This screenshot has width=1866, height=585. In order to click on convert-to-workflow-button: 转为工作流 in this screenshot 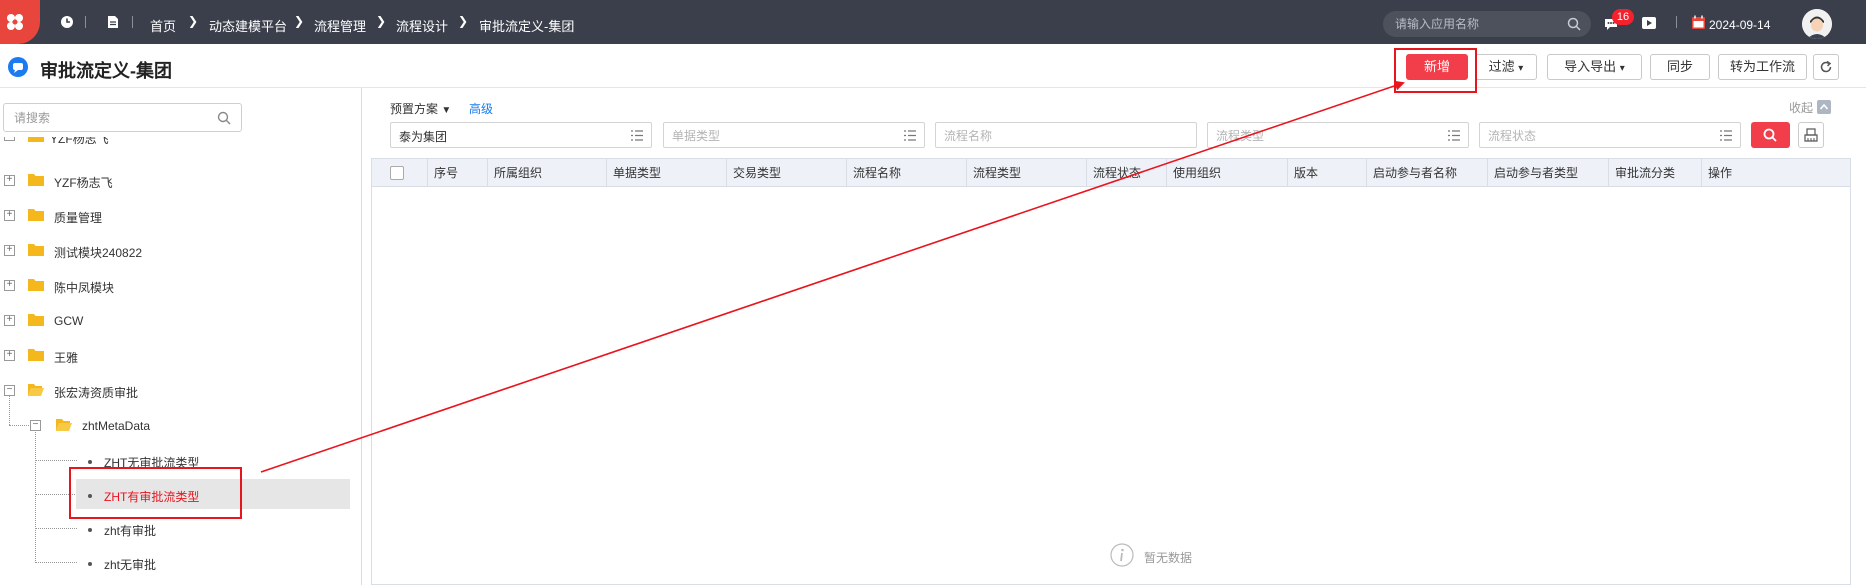, I will do `click(1762, 67)`.